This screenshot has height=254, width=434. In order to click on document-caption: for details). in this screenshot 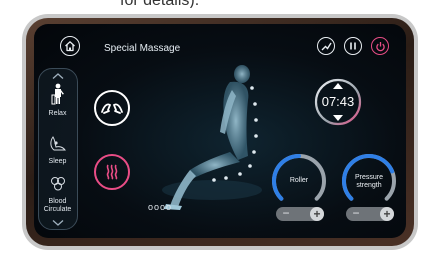, I will do `click(250, 4)`.